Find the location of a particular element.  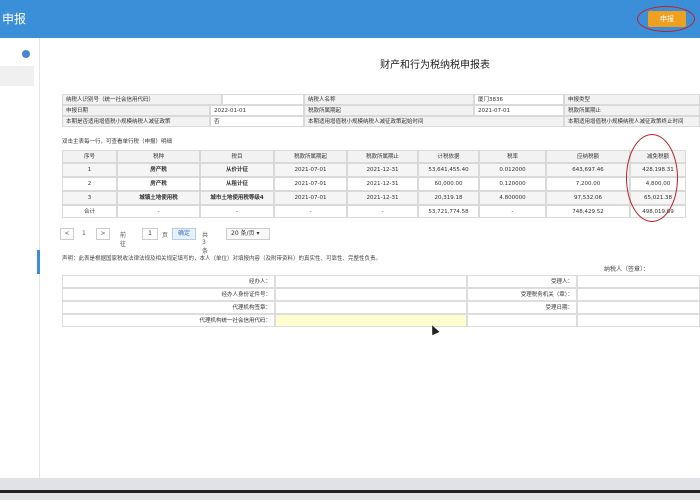

taxpayer-id-value is located at coordinates (263, 99).